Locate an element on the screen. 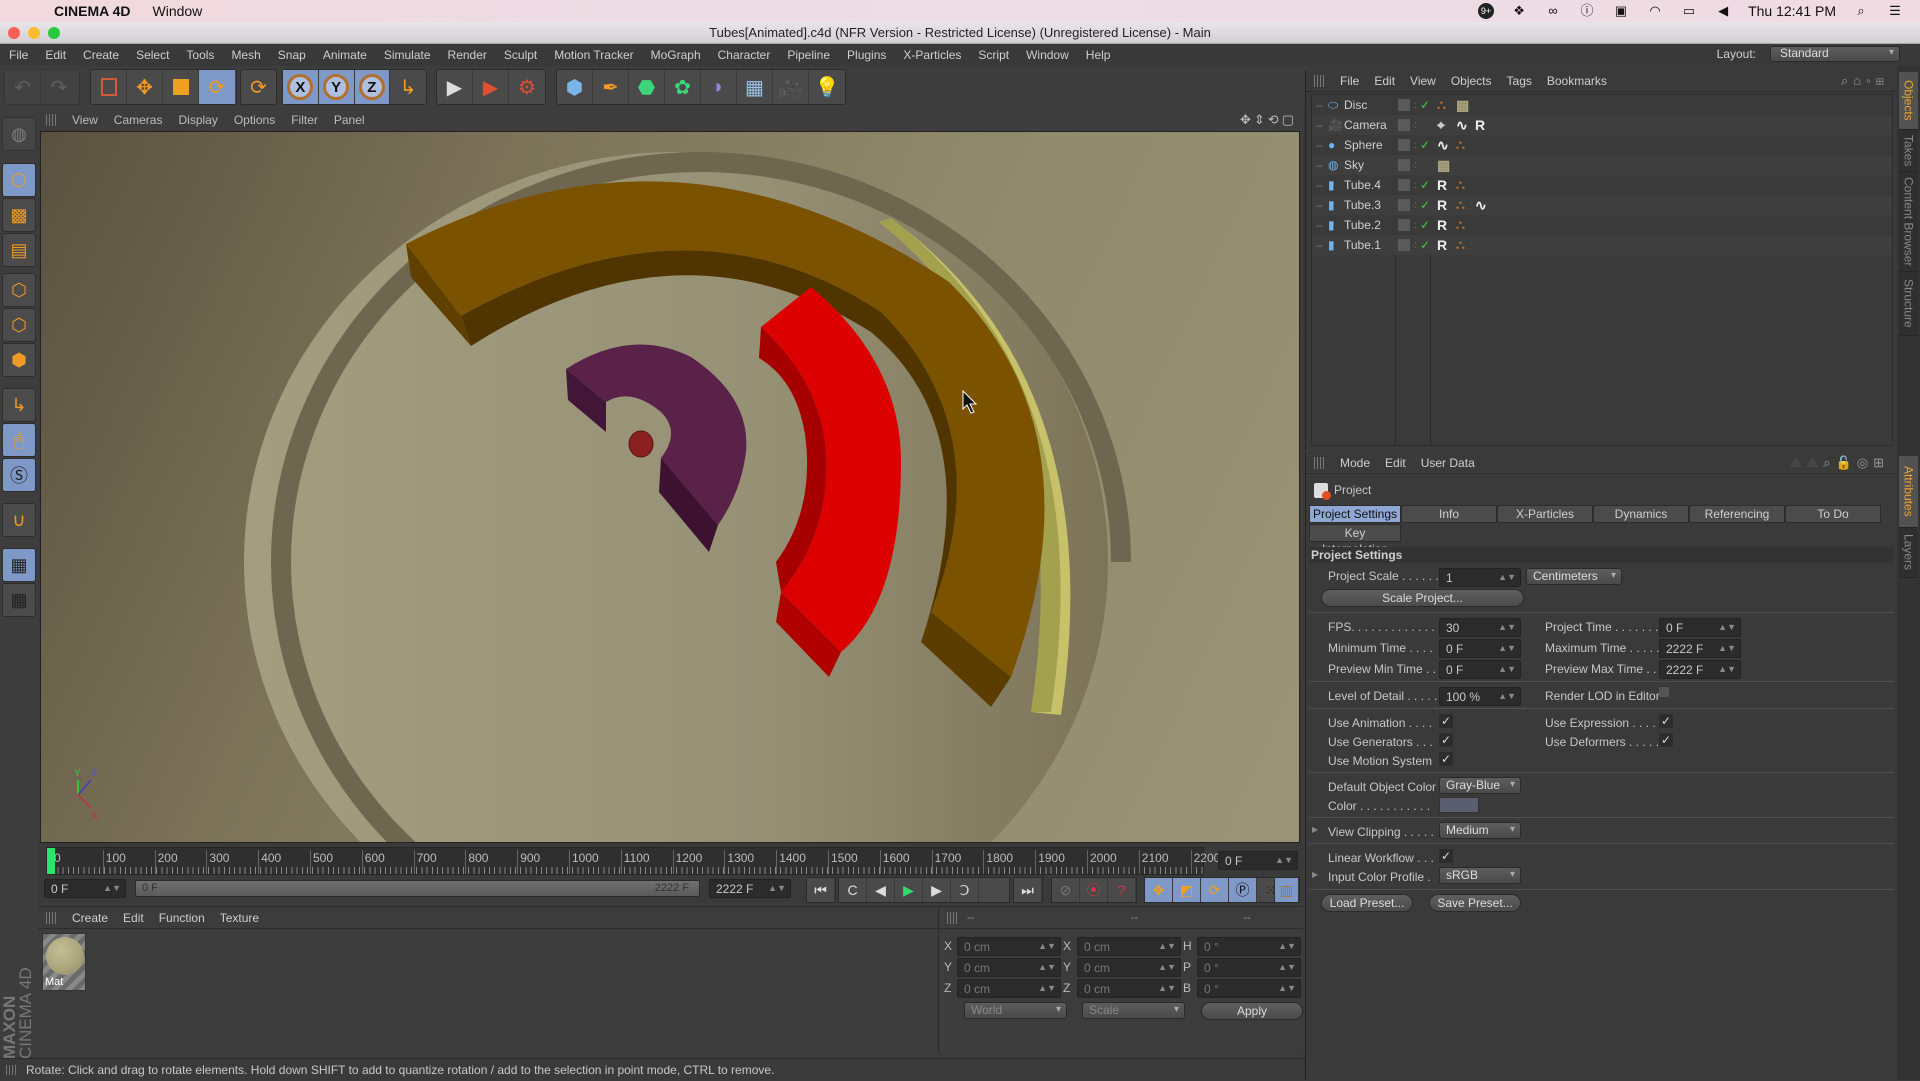 The width and height of the screenshot is (1920, 1081). menu-help: Help is located at coordinates (1098, 55).